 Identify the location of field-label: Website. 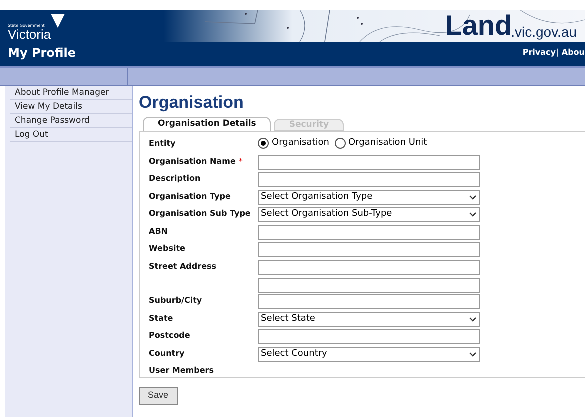
(167, 249).